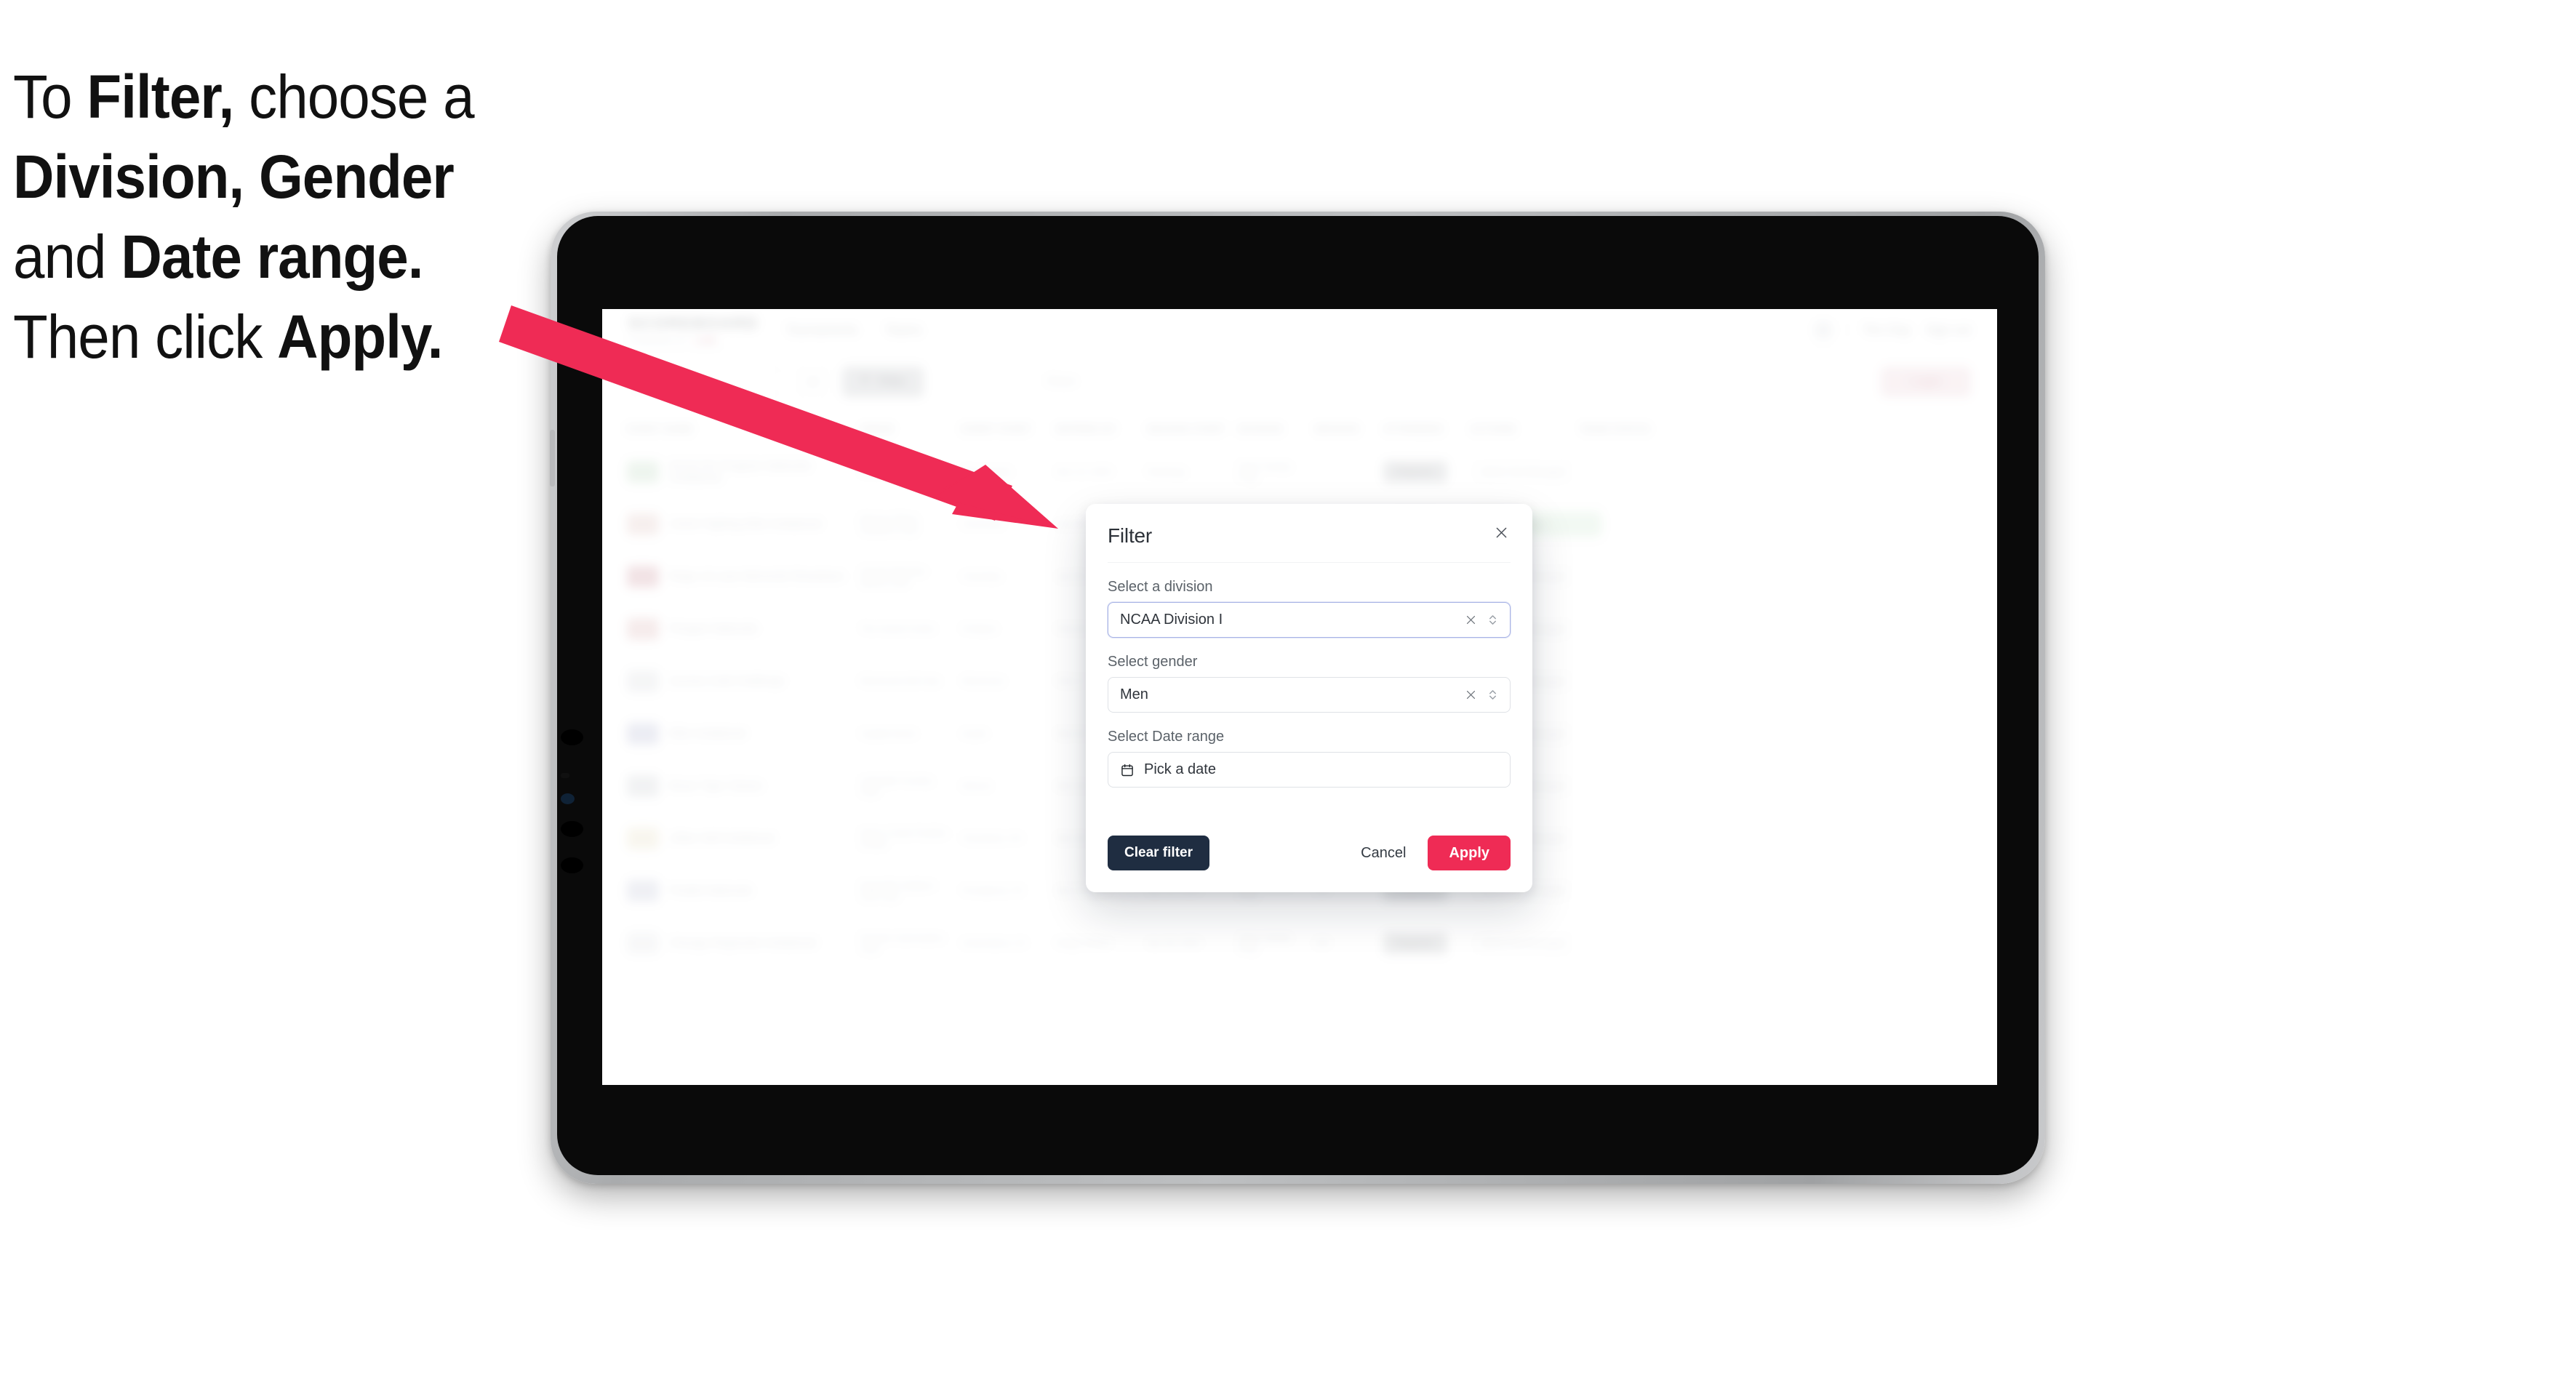  Describe the element at coordinates (1309, 853) in the screenshot. I see `dialog-actions: Clear filter Cancel Apply` at that location.